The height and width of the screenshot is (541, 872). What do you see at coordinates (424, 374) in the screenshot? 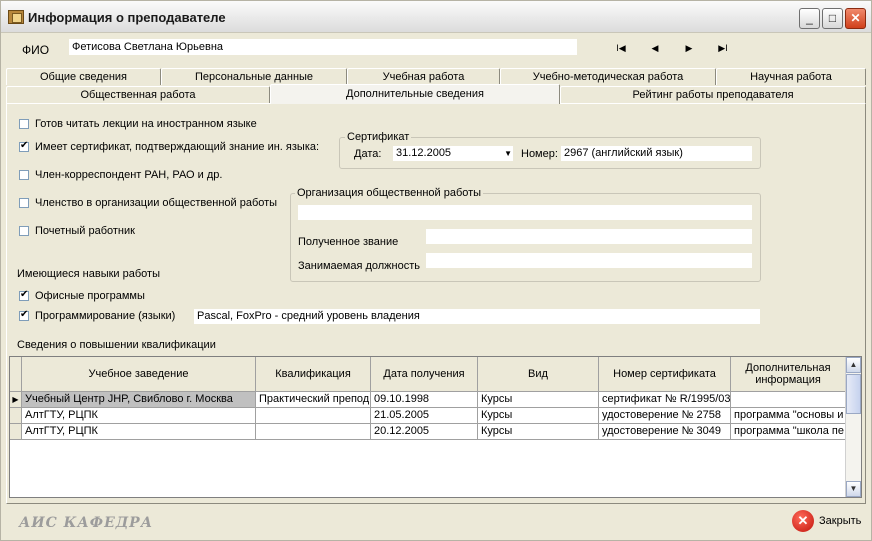
I see `table-header-date: Дата получения` at bounding box center [424, 374].